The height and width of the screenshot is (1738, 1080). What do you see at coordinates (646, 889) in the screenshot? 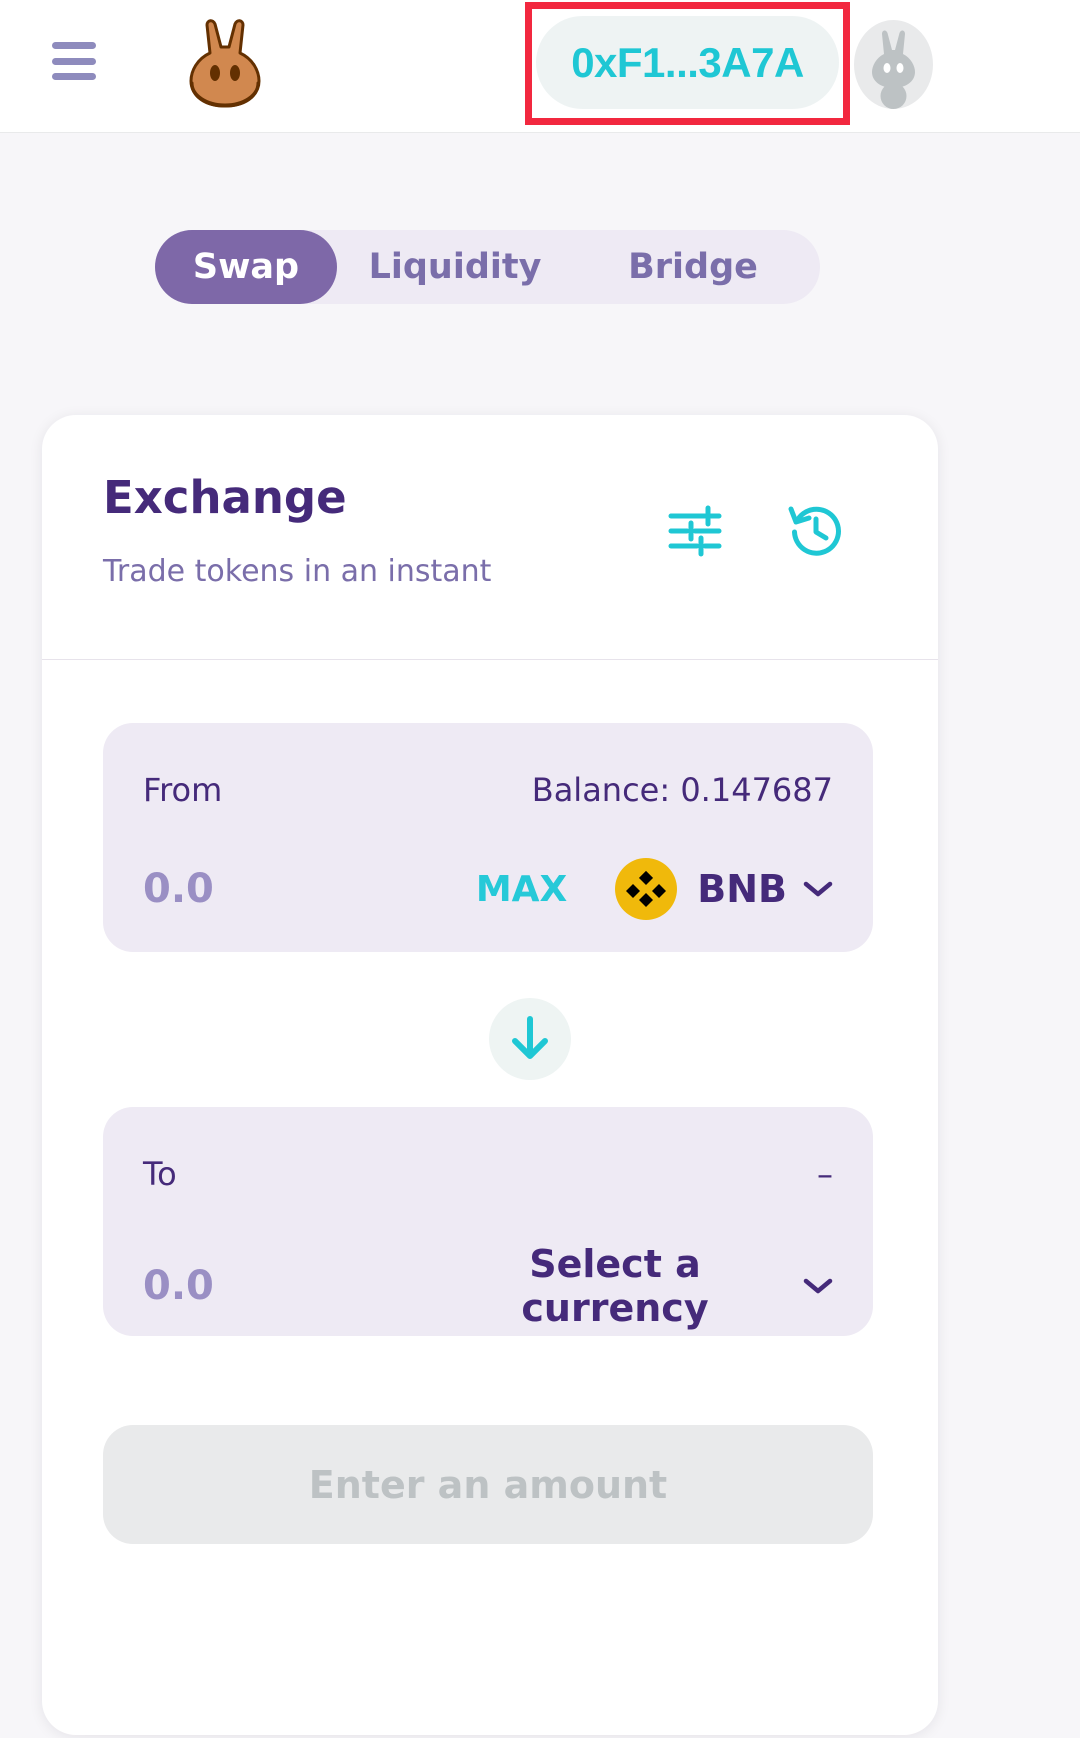
I see `binance-bnb-coin-icon` at bounding box center [646, 889].